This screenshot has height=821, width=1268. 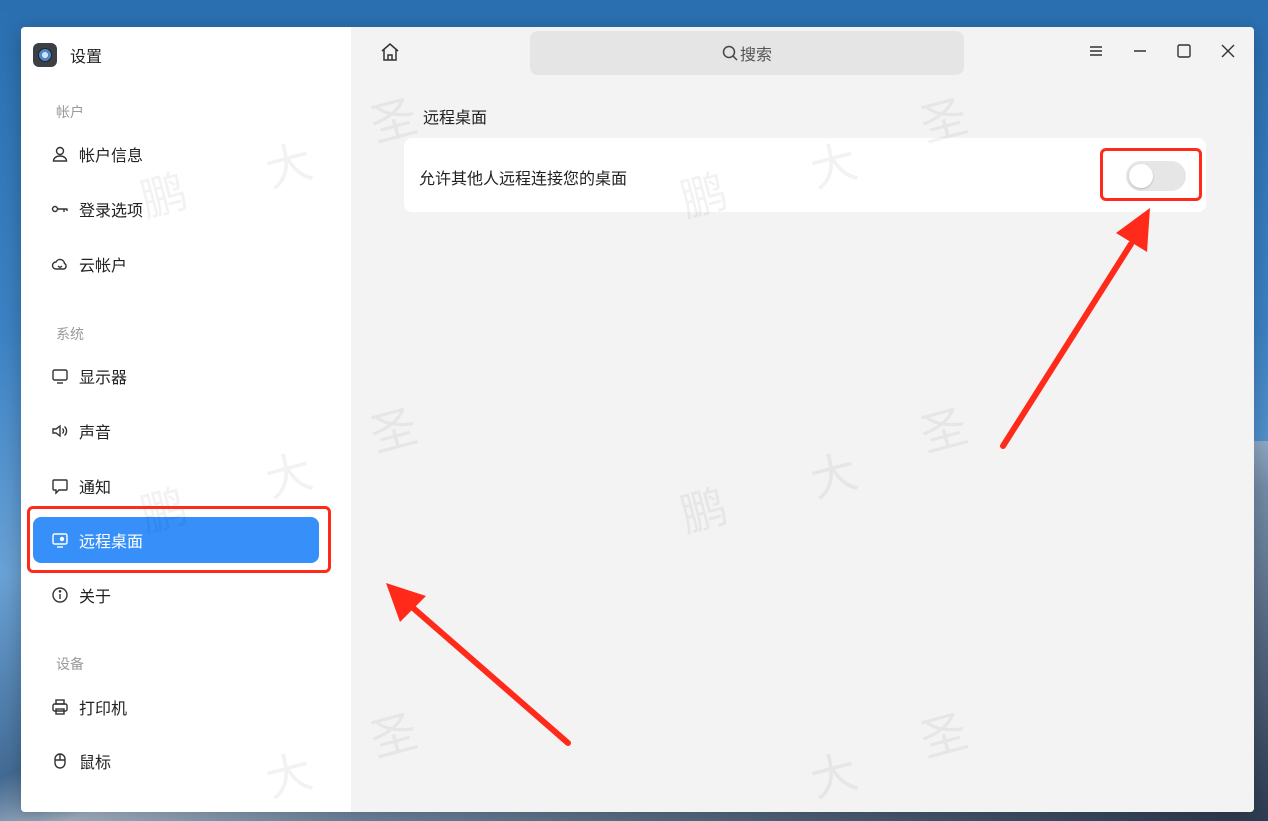 What do you see at coordinates (176, 264) in the screenshot?
I see `sidebar-item-cloud-account: 云帐户` at bounding box center [176, 264].